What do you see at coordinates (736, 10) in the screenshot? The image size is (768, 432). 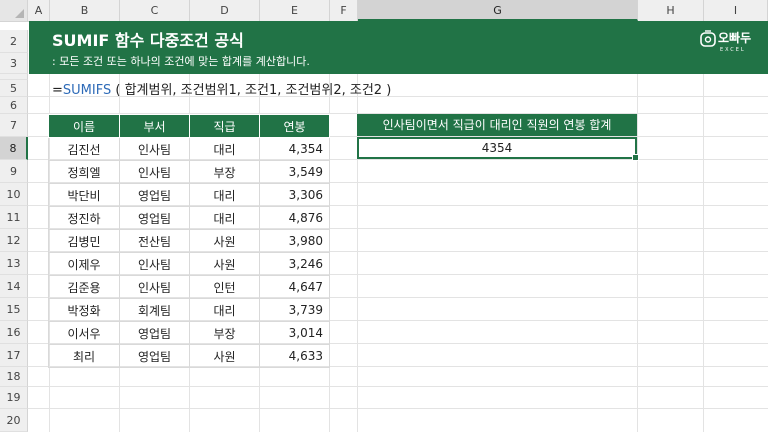 I see `column-header-i: I` at bounding box center [736, 10].